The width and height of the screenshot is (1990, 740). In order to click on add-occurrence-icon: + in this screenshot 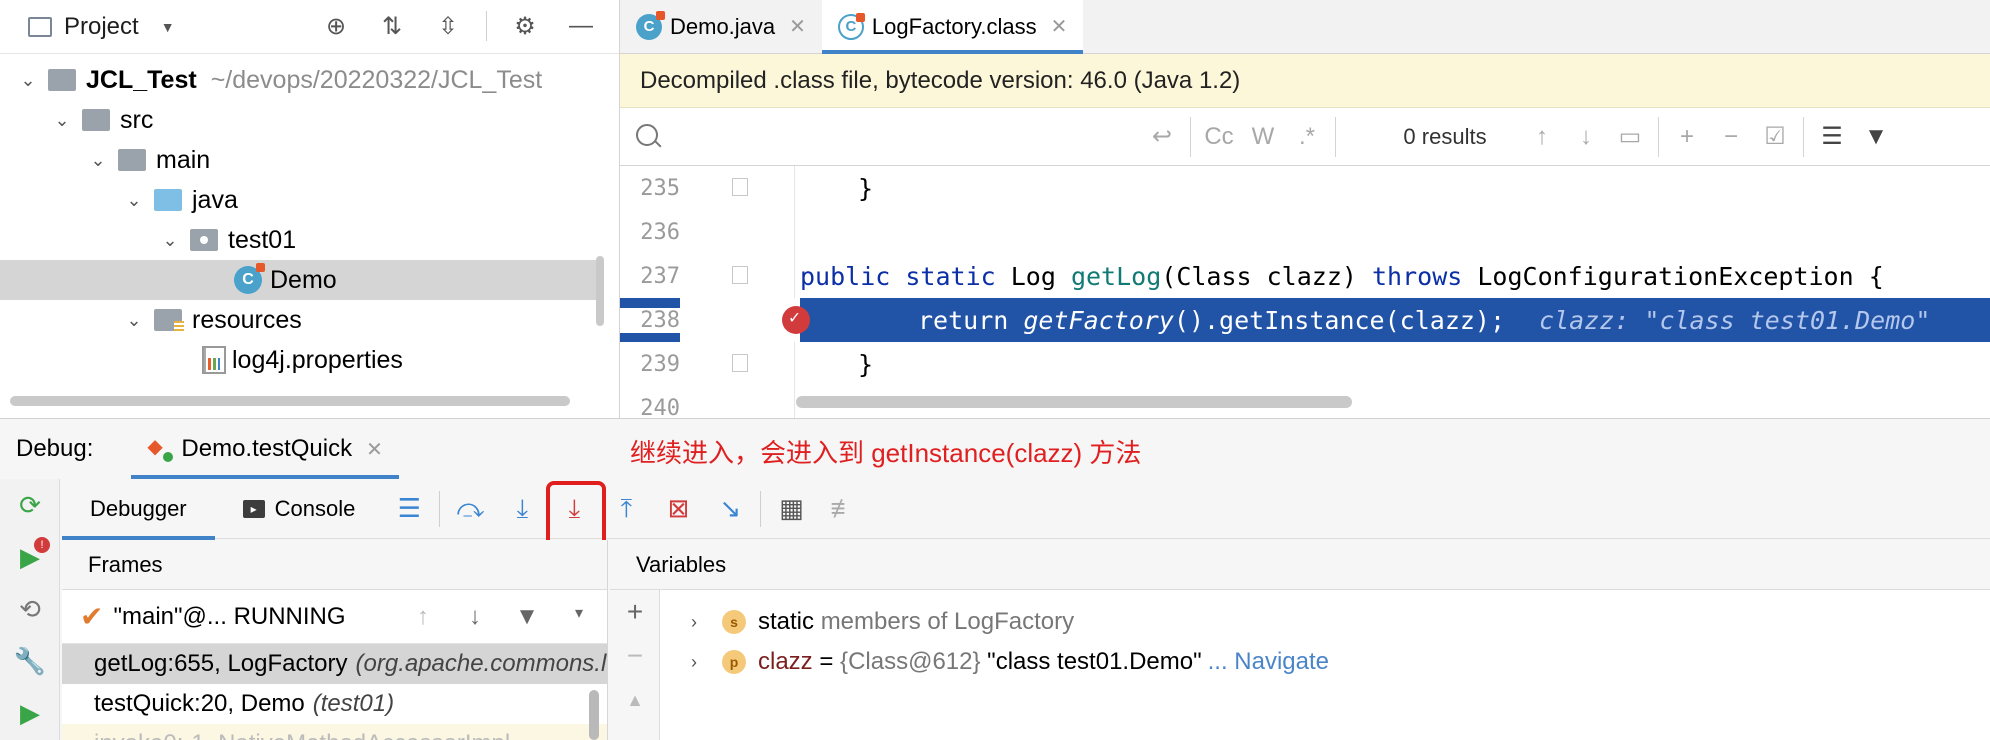, I will do `click(1687, 137)`.